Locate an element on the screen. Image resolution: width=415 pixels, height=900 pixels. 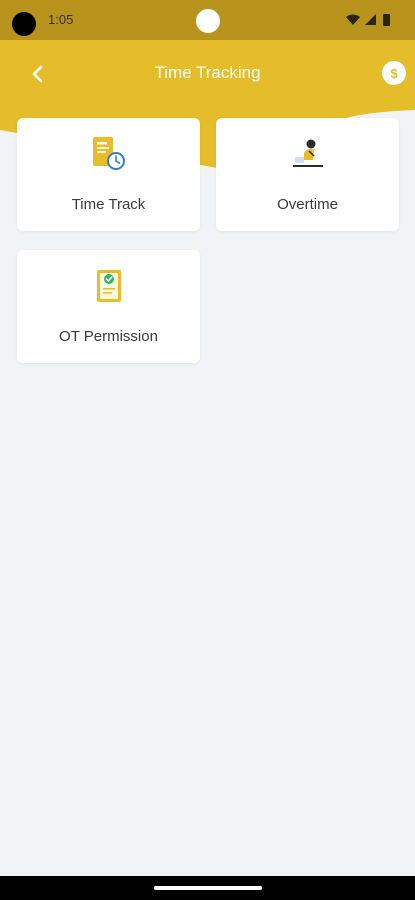
wifi-icon is located at coordinates (353, 19).